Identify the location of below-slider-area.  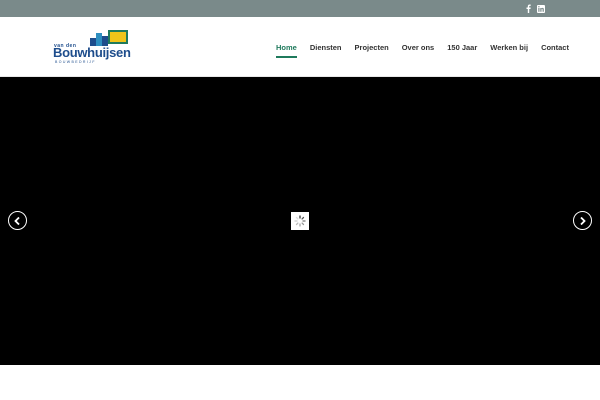
(300, 382).